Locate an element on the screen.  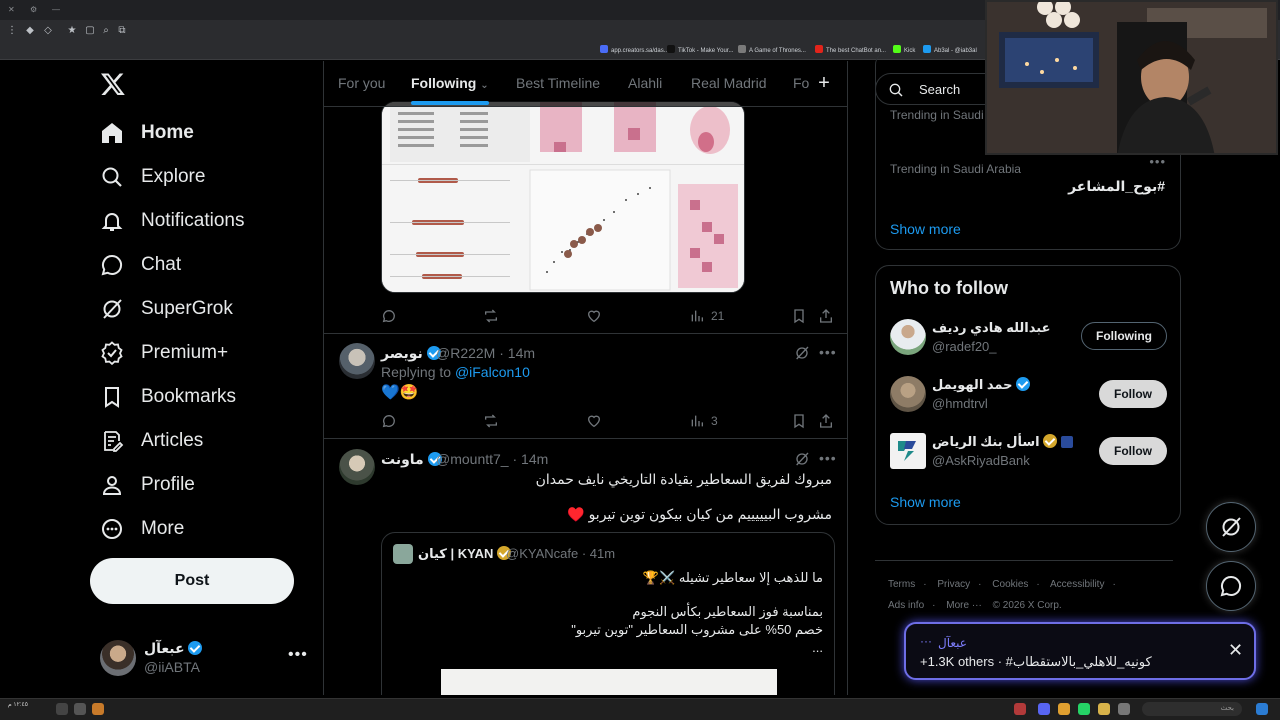
tab-for-you: For you is located at coordinates (361, 84).